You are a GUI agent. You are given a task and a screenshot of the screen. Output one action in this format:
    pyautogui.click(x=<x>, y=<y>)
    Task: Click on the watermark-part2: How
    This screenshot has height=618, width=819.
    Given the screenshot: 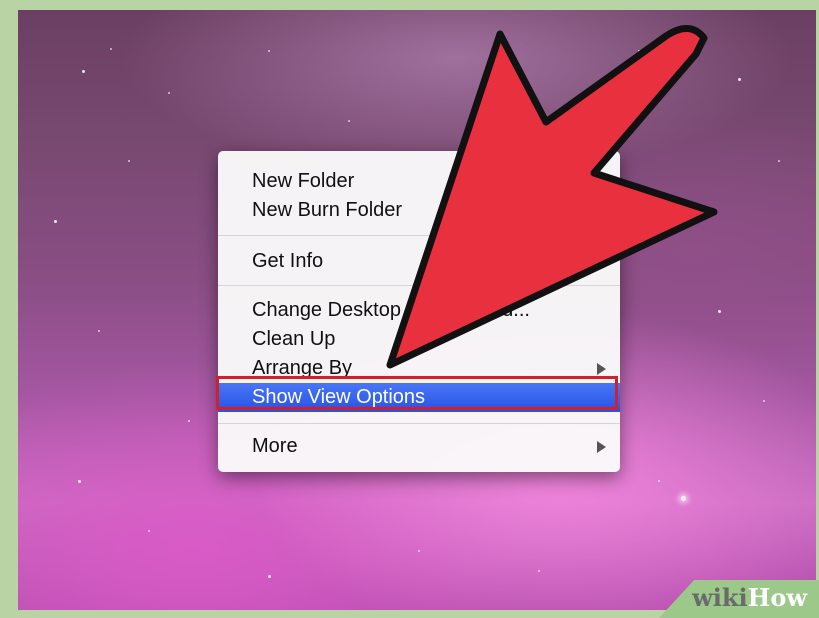 What is the action you would take?
    pyautogui.click(x=777, y=597)
    